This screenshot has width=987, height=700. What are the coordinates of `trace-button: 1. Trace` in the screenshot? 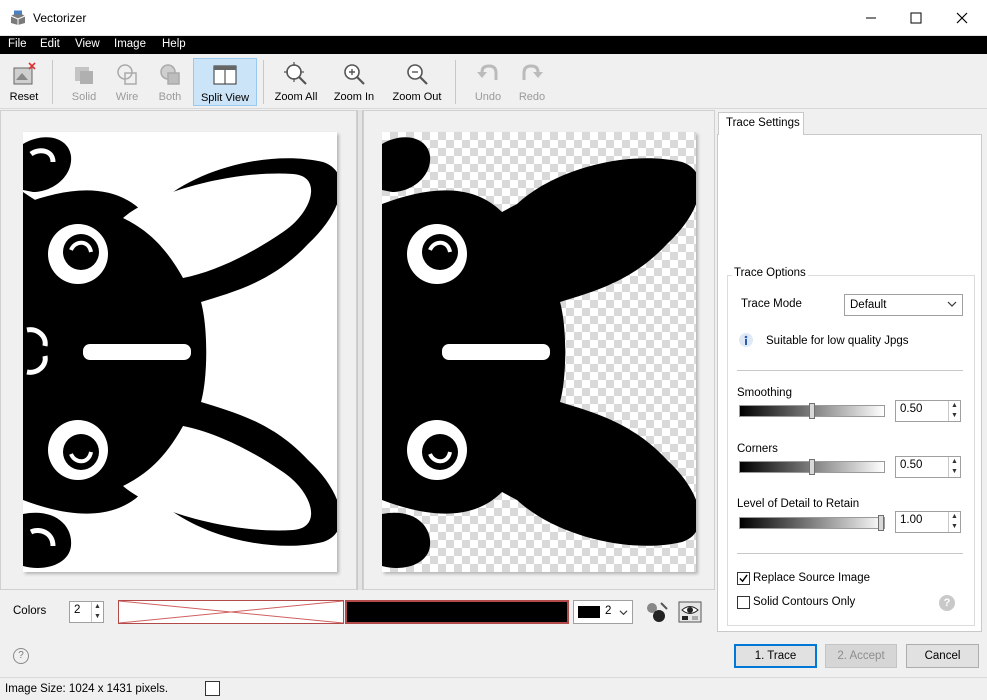 It's located at (775, 656).